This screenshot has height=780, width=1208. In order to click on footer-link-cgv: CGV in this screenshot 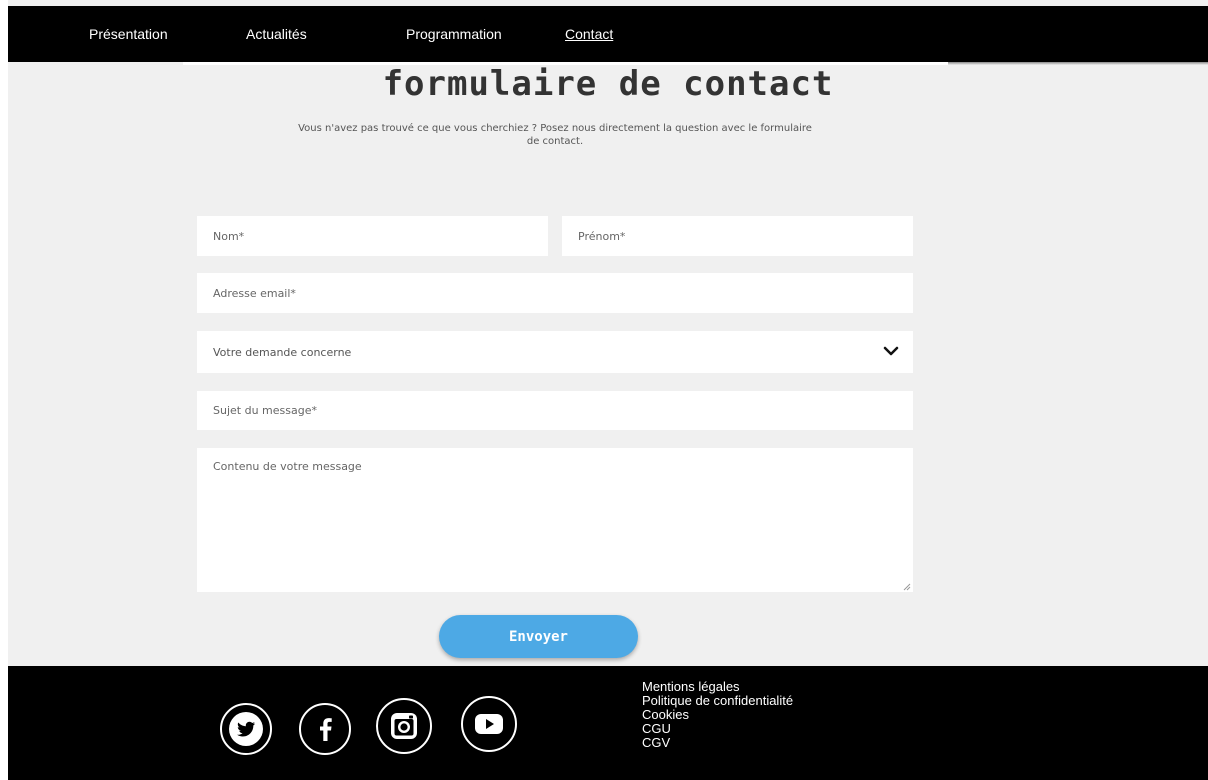, I will do `click(717, 743)`.